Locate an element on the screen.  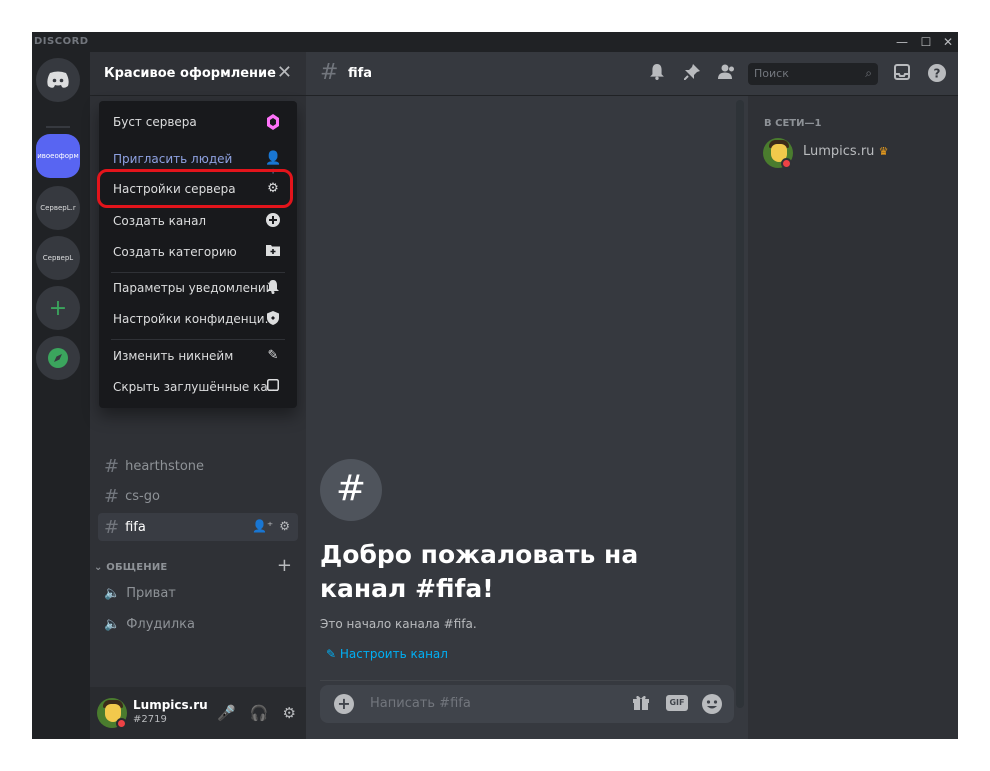
guild-title: Красивое оформление is located at coordinates (190, 73).